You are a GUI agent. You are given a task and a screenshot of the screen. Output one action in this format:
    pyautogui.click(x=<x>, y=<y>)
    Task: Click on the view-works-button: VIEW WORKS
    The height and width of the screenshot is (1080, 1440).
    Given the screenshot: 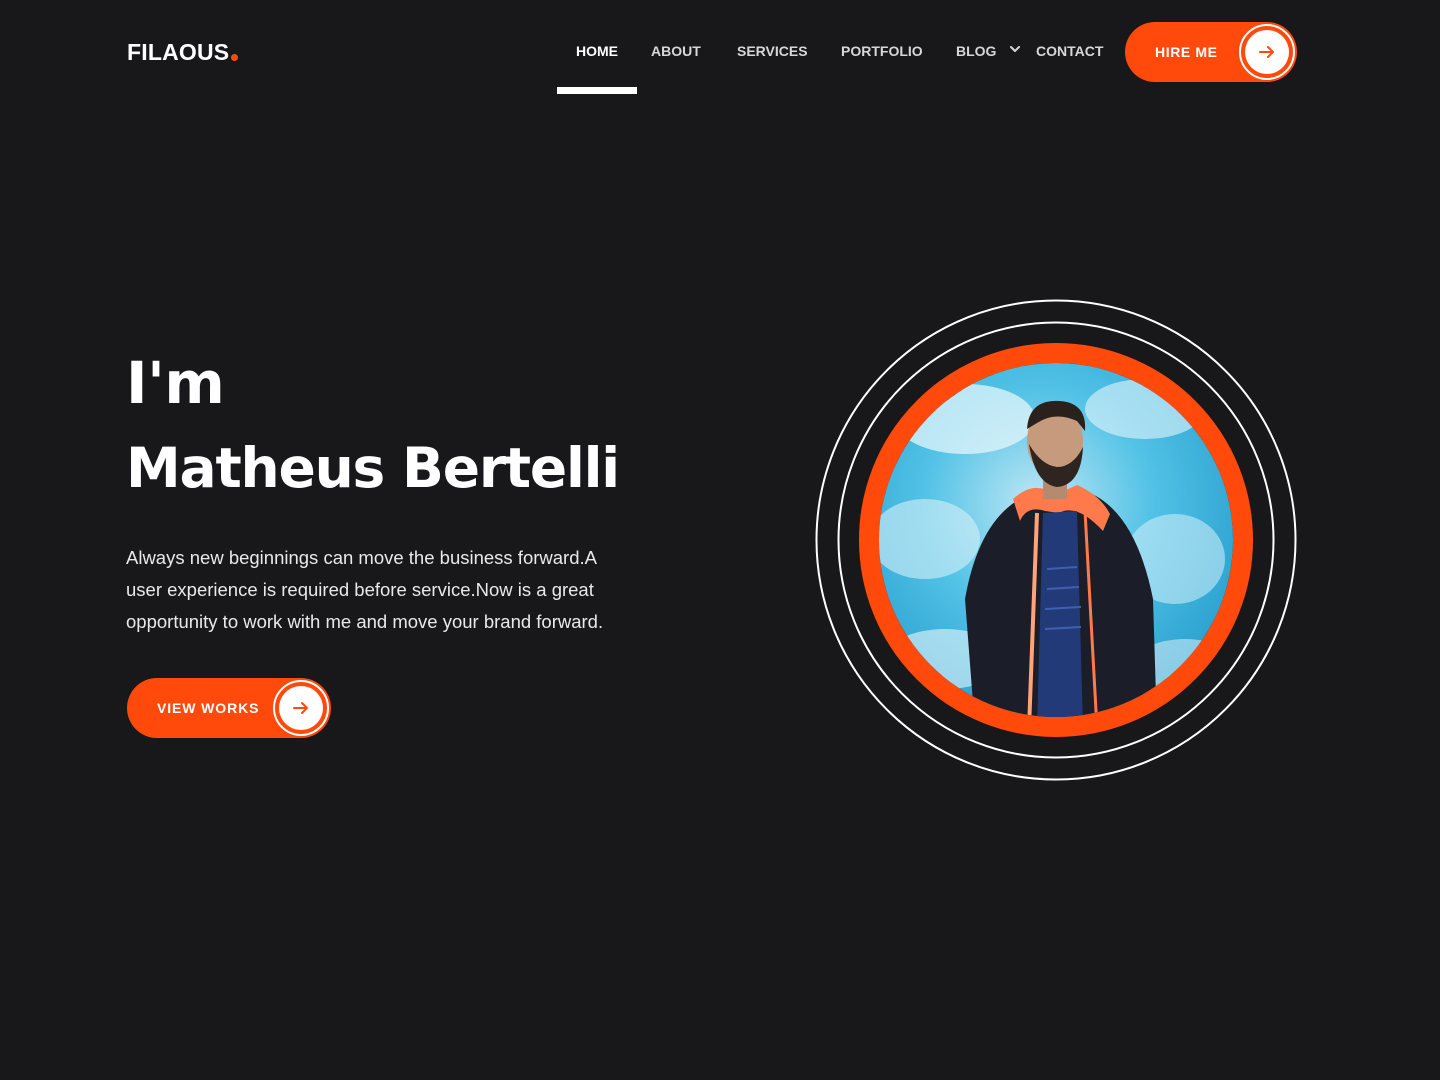 What is the action you would take?
    pyautogui.click(x=229, y=708)
    